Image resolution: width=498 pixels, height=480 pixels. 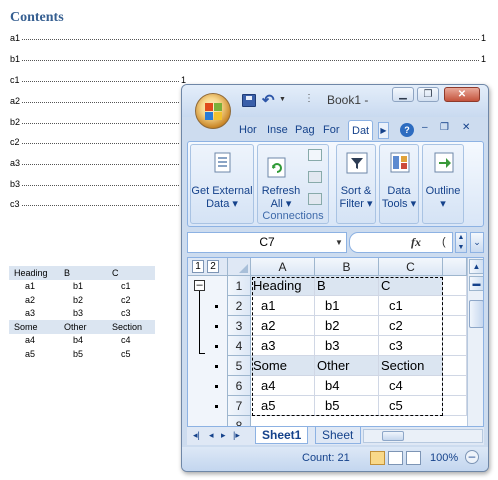 What do you see at coordinates (277, 130) in the screenshot?
I see `tab-insert: Inse` at bounding box center [277, 130].